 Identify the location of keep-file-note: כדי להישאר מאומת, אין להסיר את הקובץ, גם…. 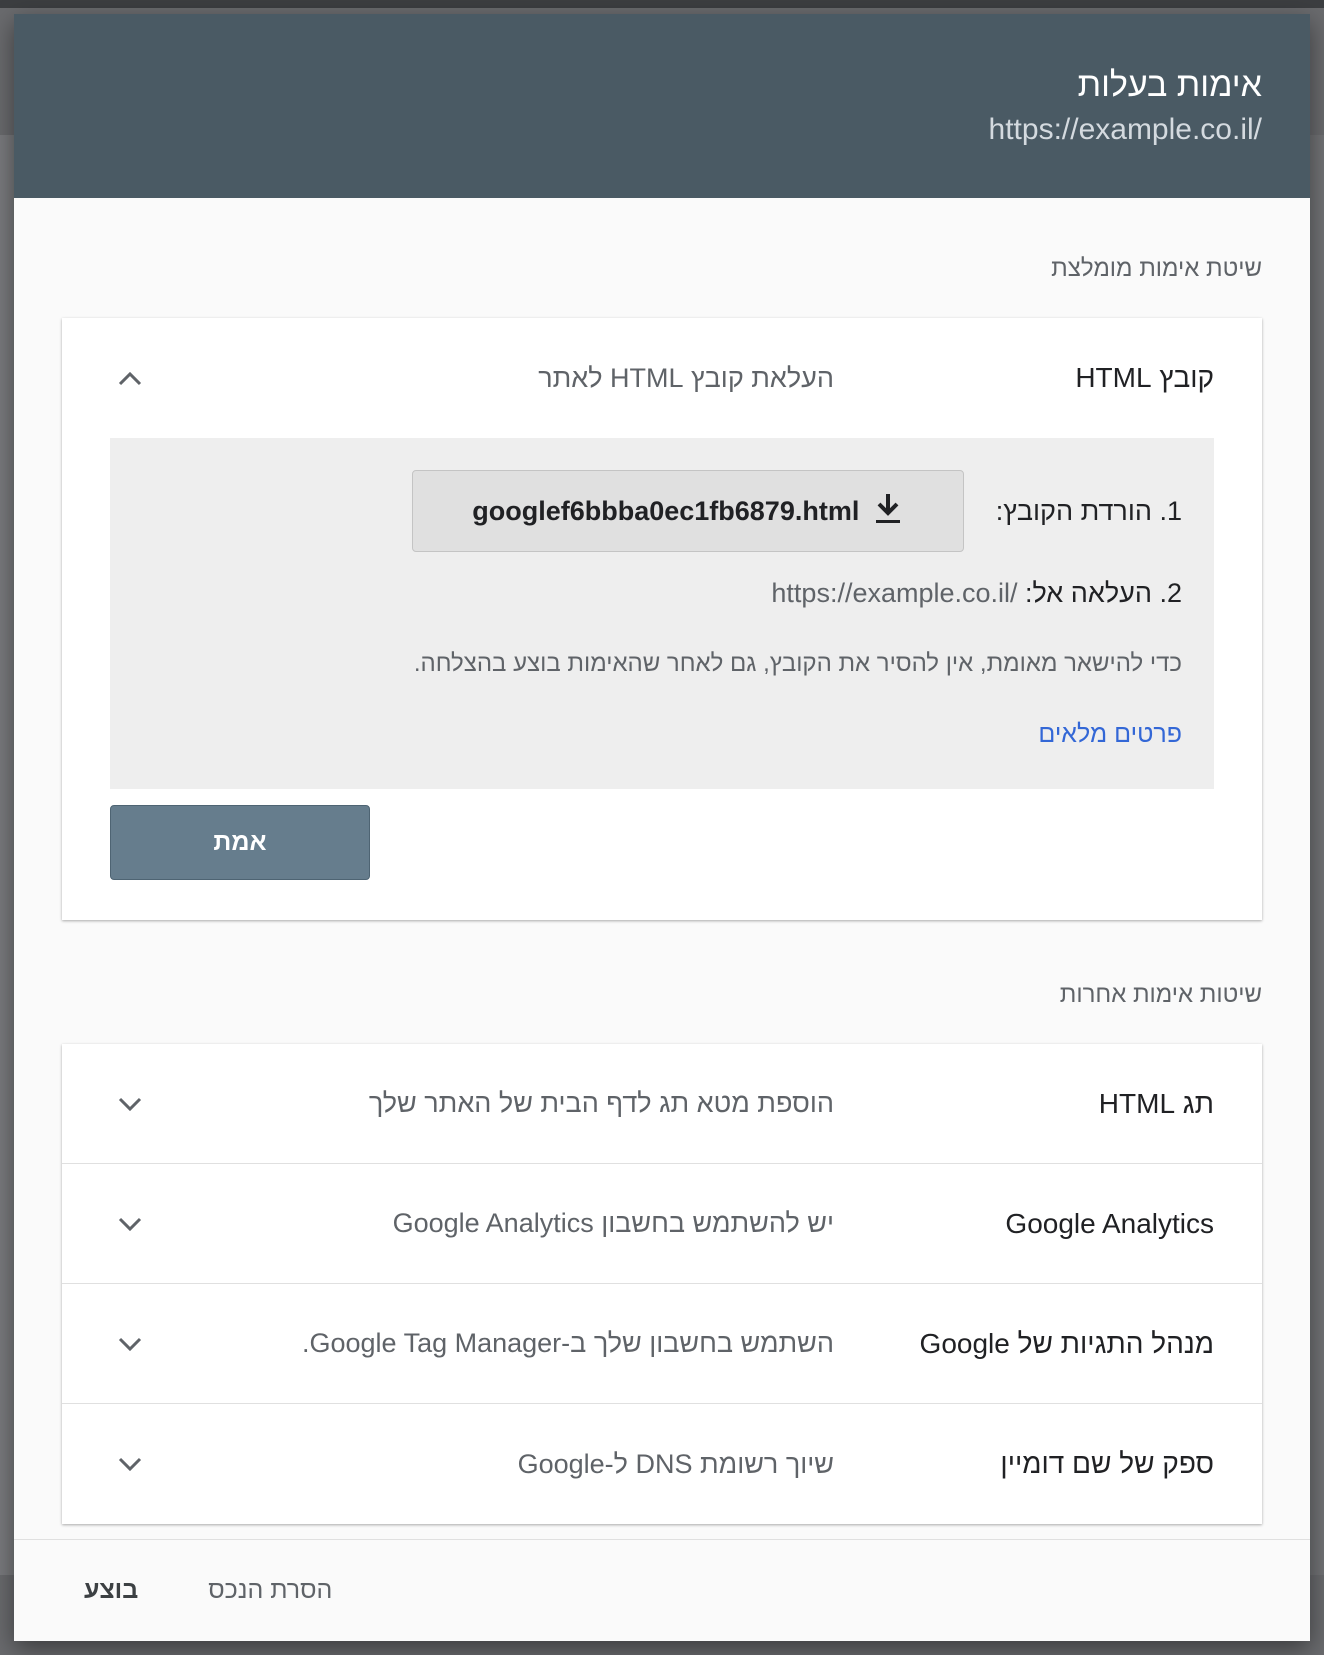
(797, 663).